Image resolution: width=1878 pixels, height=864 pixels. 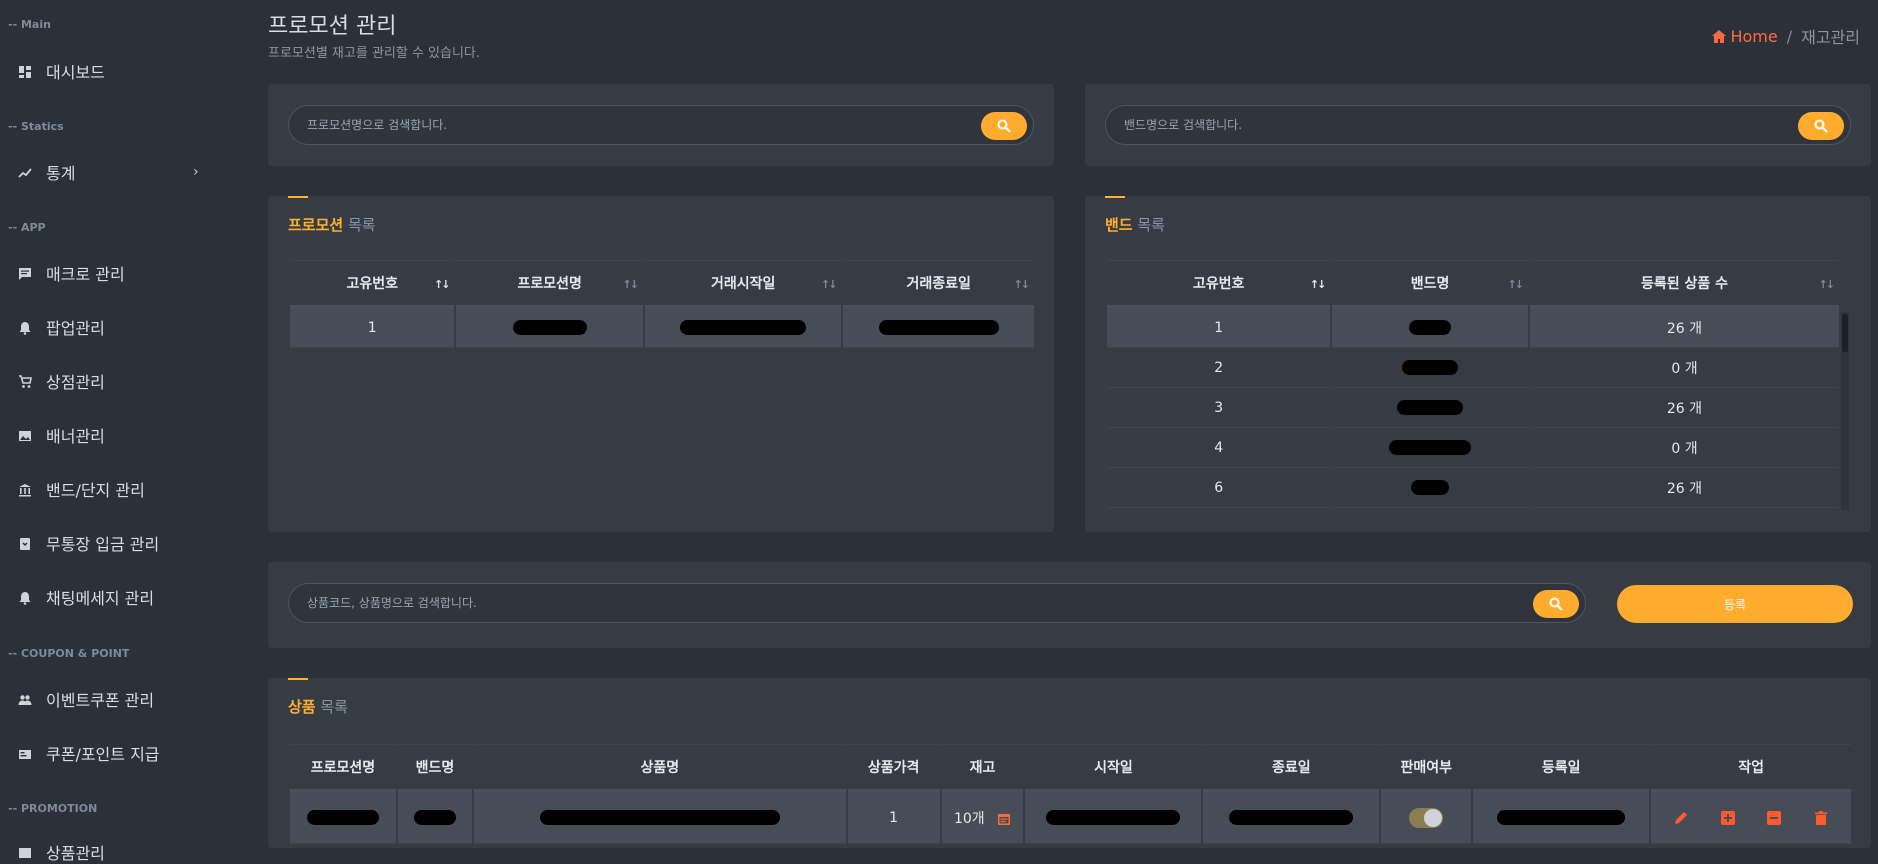 What do you see at coordinates (75, 328) in the screenshot?
I see `sidebar-item-label: 팝업관리` at bounding box center [75, 328].